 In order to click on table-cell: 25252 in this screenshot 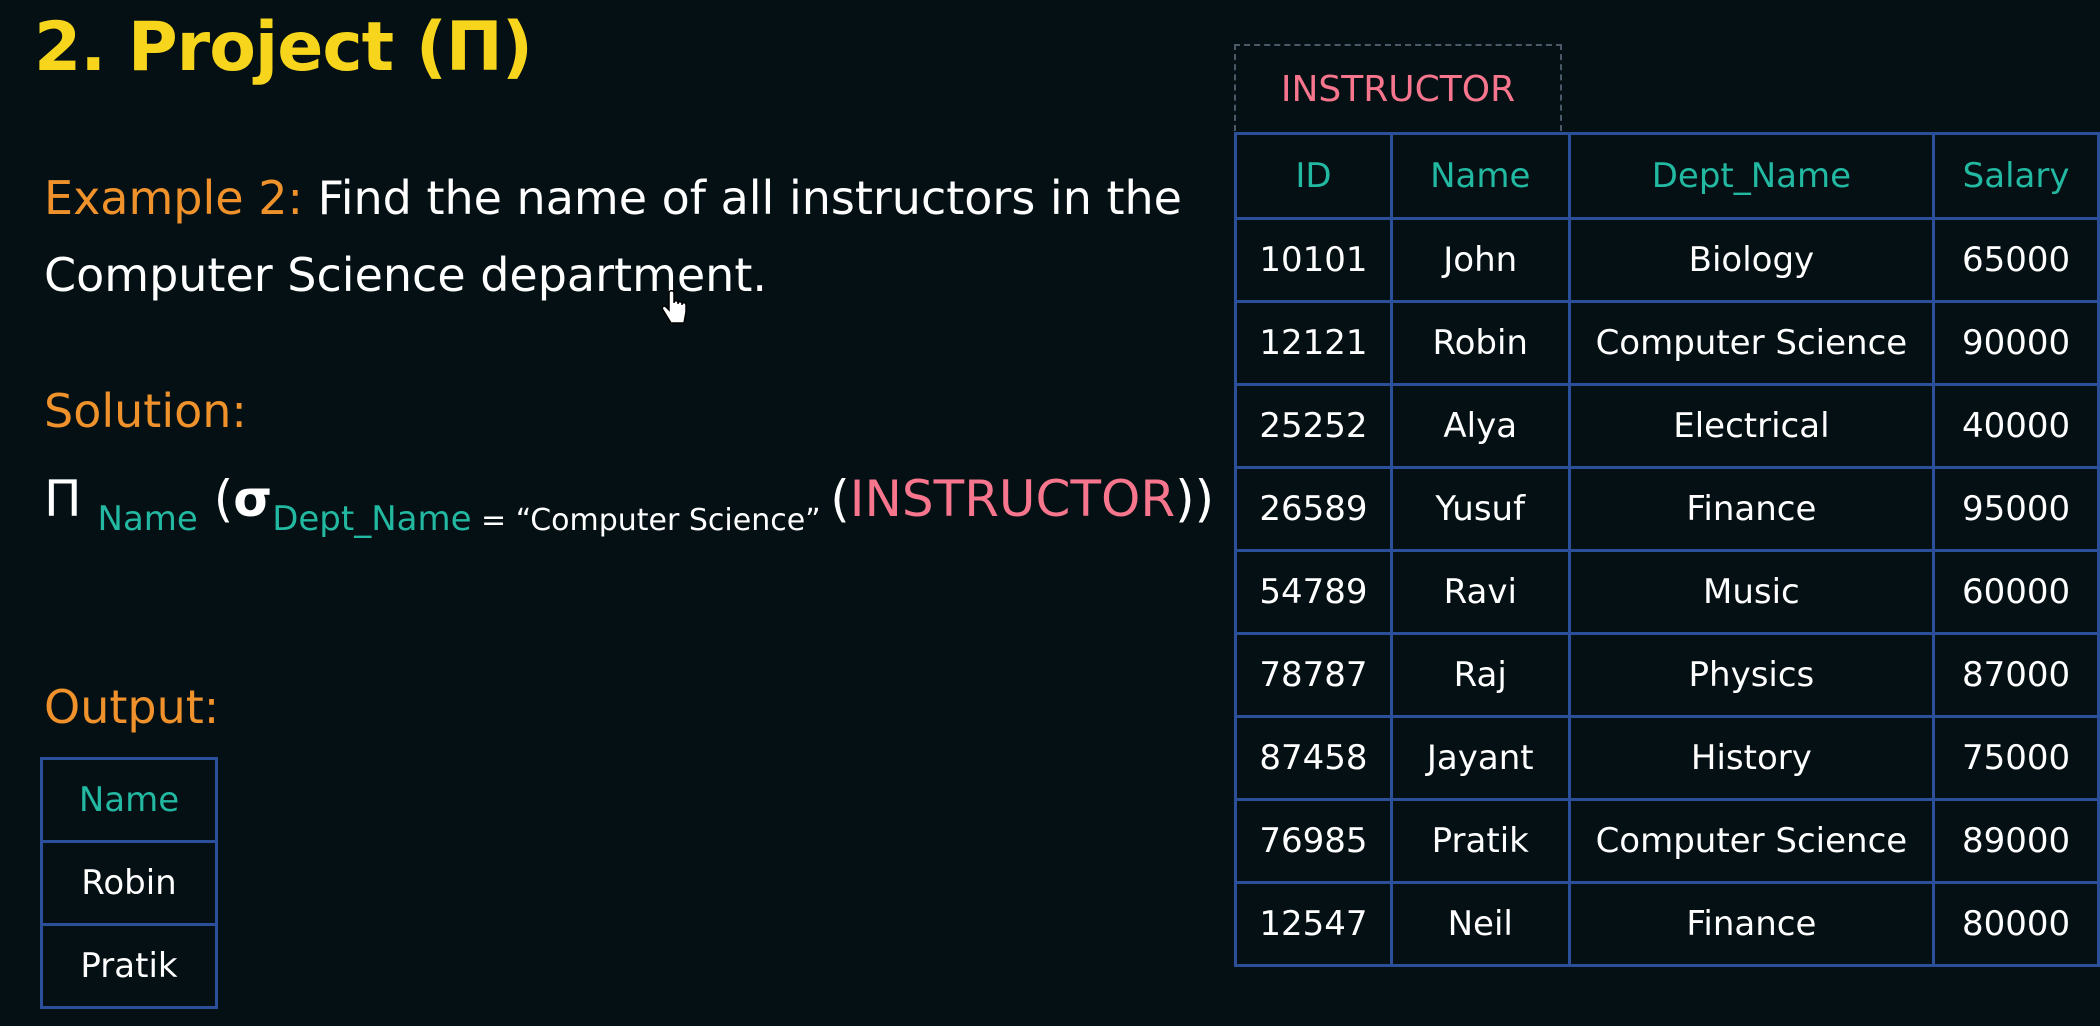, I will do `click(1313, 426)`.